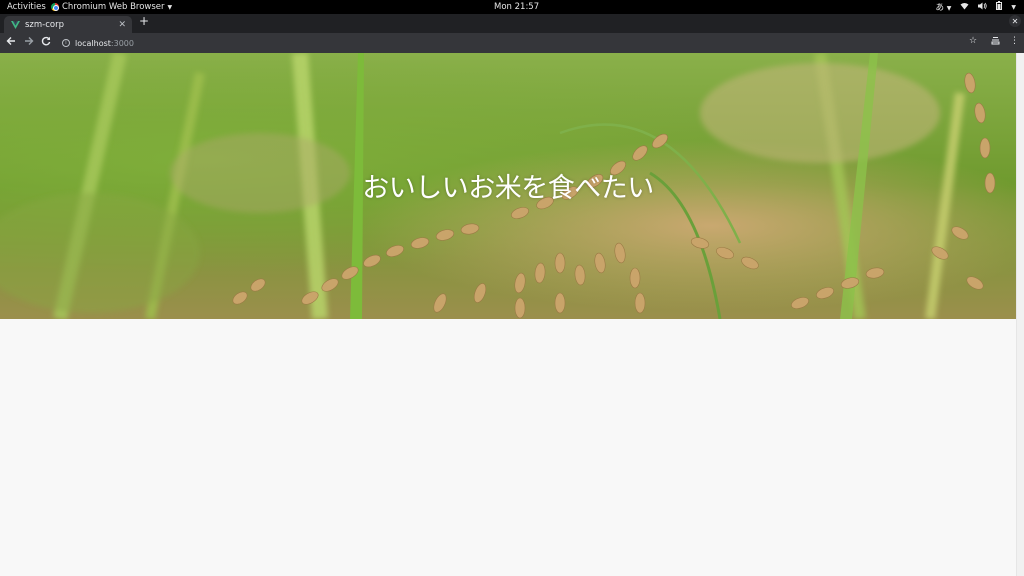  What do you see at coordinates (964, 7) in the screenshot?
I see `wifi-icon` at bounding box center [964, 7].